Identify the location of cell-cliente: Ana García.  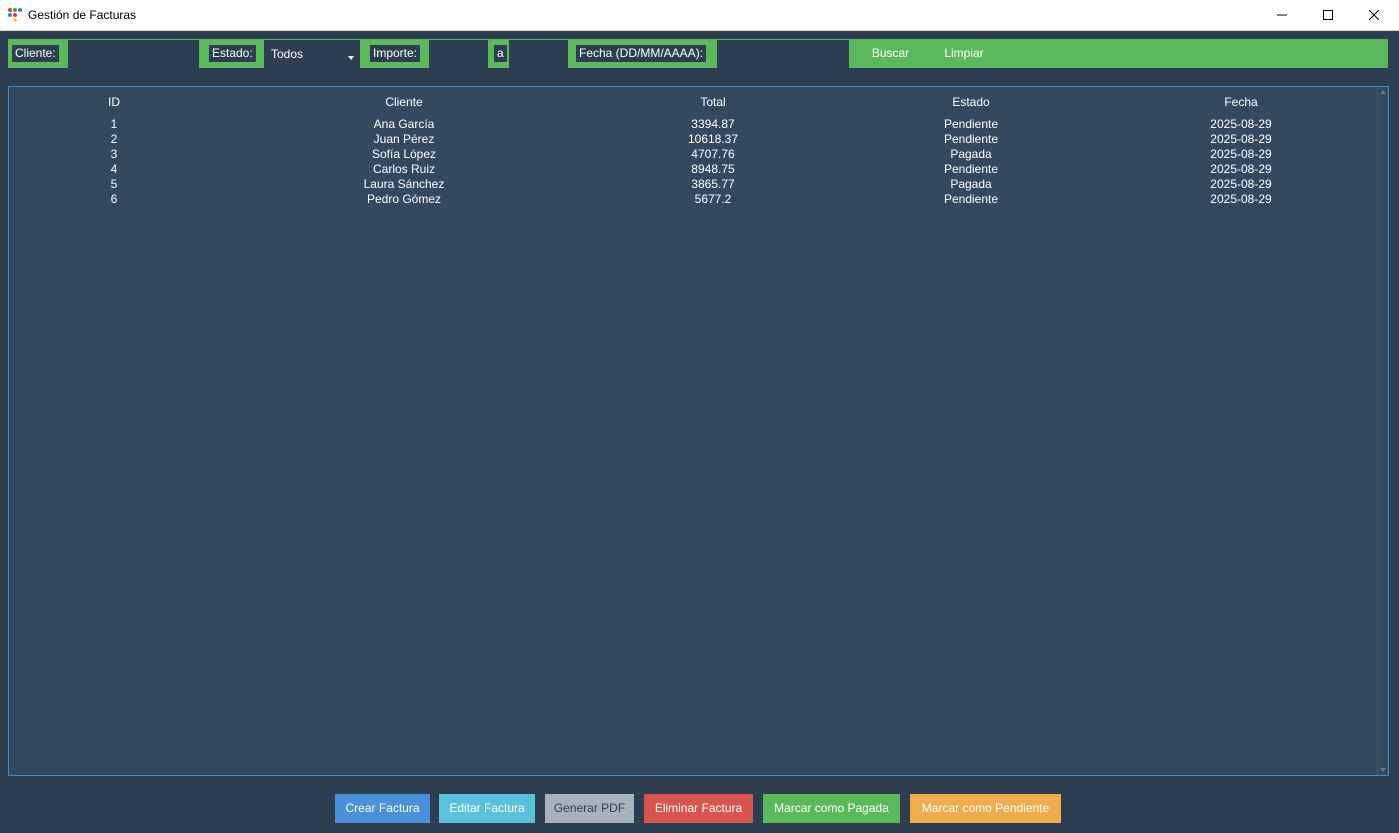
(404, 124).